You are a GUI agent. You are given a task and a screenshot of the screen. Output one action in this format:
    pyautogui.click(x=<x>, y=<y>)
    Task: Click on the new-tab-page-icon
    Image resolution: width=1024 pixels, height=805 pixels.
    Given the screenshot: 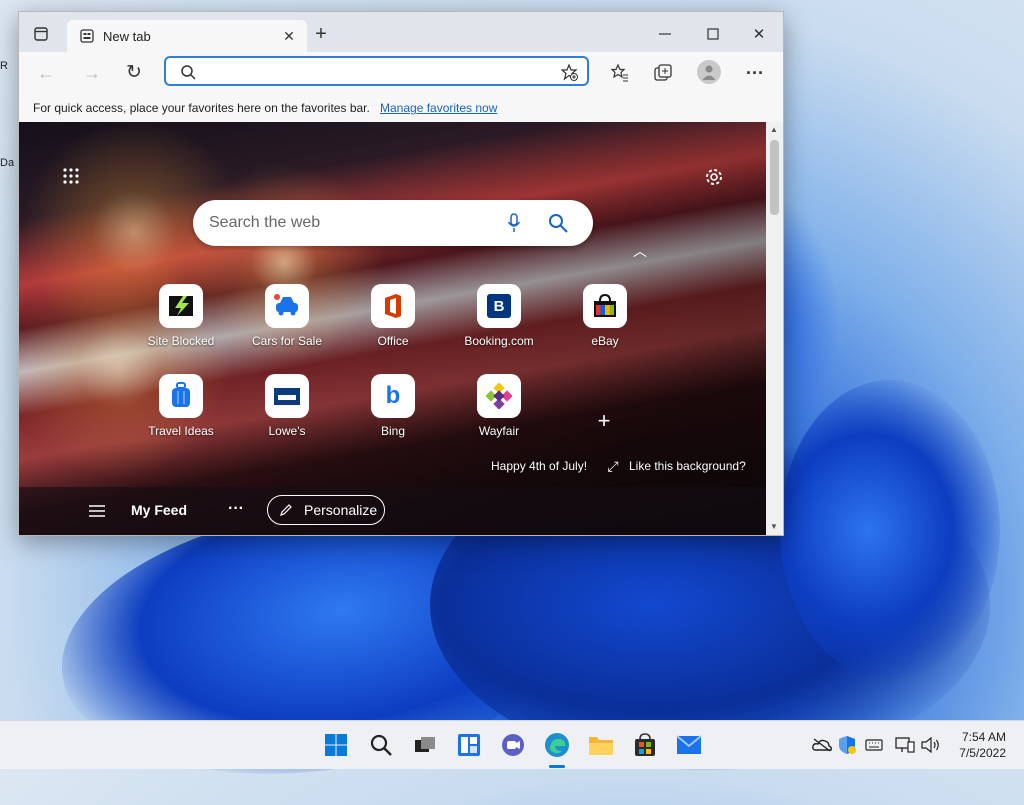 What is the action you would take?
    pyautogui.click(x=87, y=36)
    